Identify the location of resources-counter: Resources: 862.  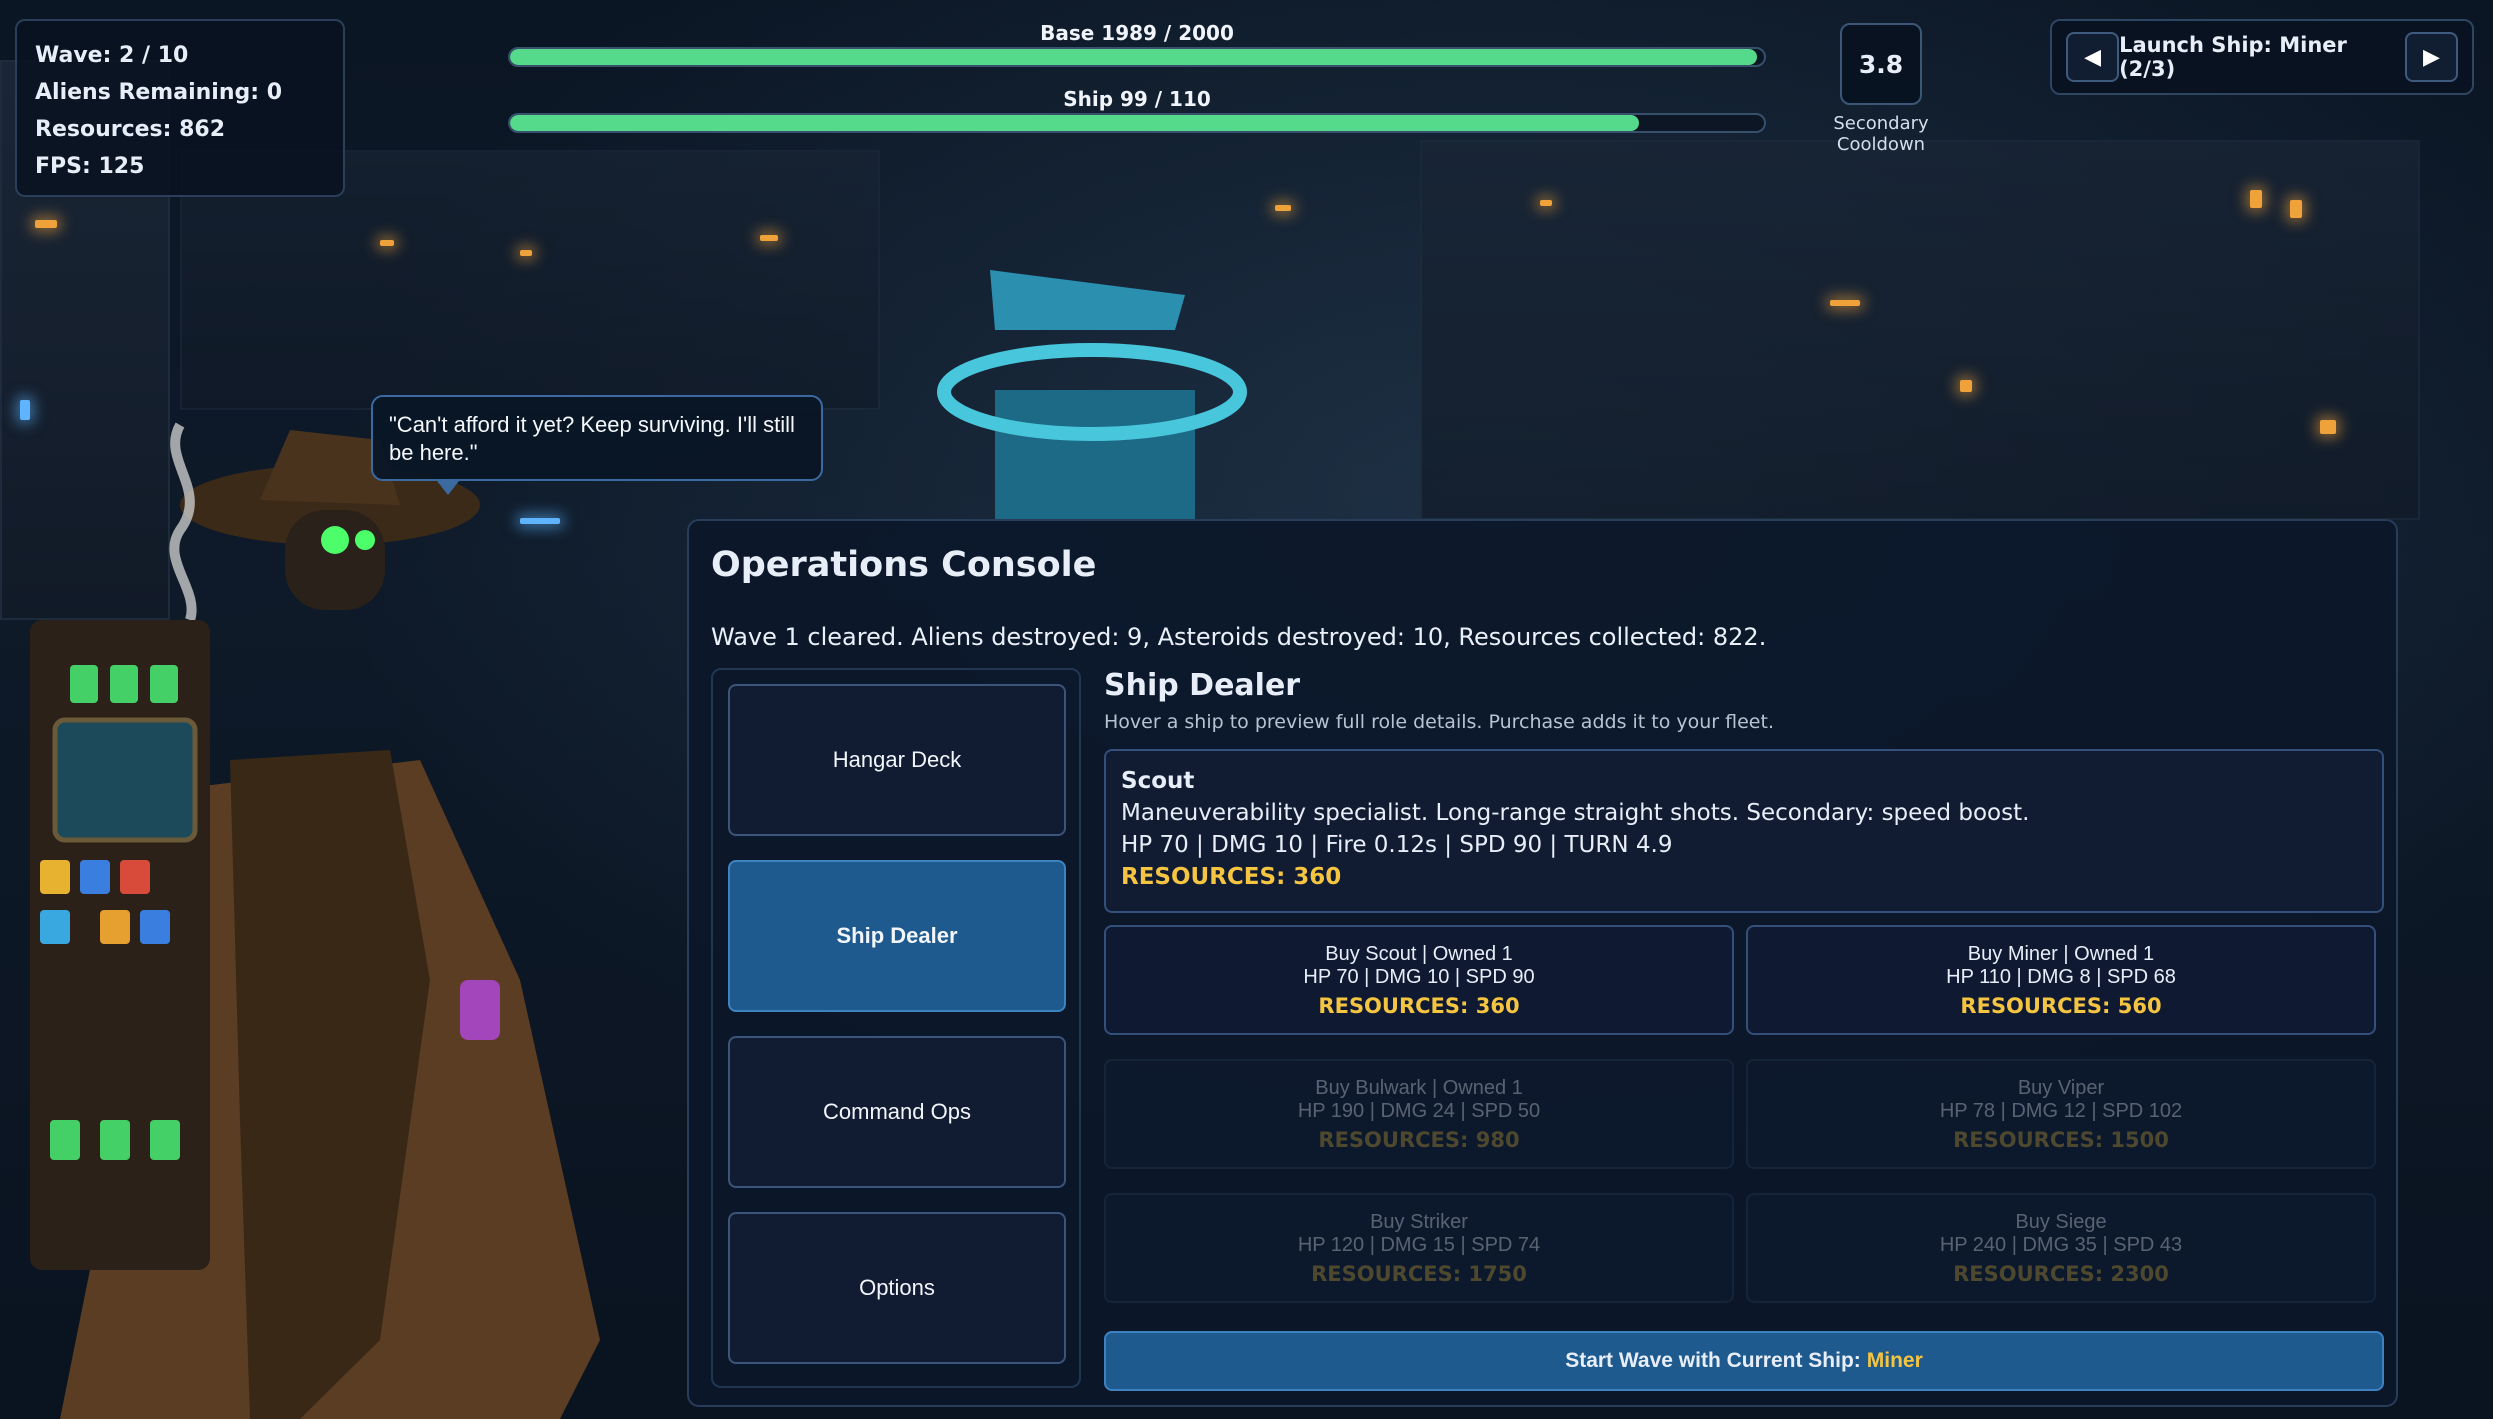
(130, 129).